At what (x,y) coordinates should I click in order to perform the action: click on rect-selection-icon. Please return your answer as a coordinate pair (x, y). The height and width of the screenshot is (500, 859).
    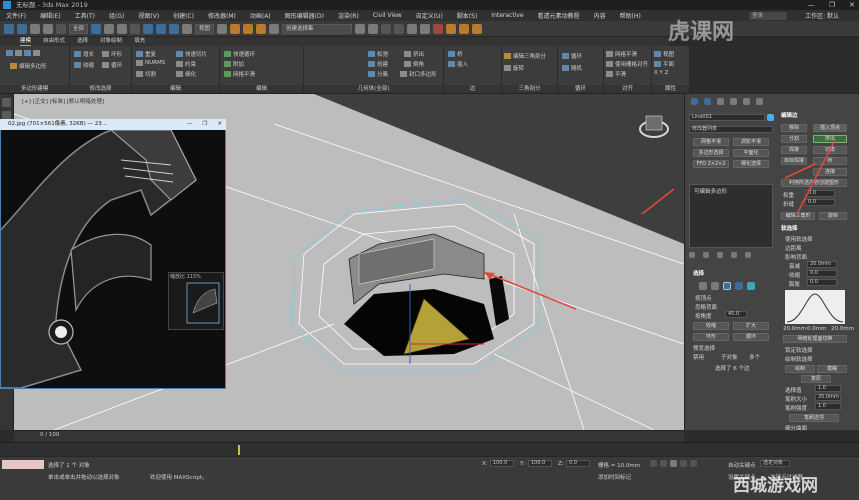
    Looking at the image, I should click on (122, 28).